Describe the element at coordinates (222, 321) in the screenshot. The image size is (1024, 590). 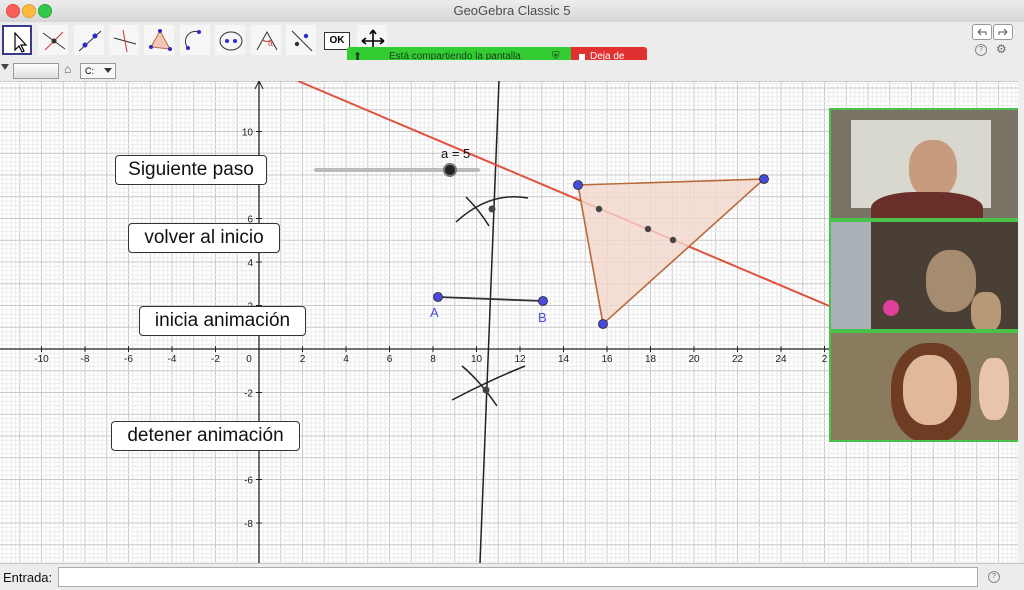
I see `start-animation-button: inicia animación` at that location.